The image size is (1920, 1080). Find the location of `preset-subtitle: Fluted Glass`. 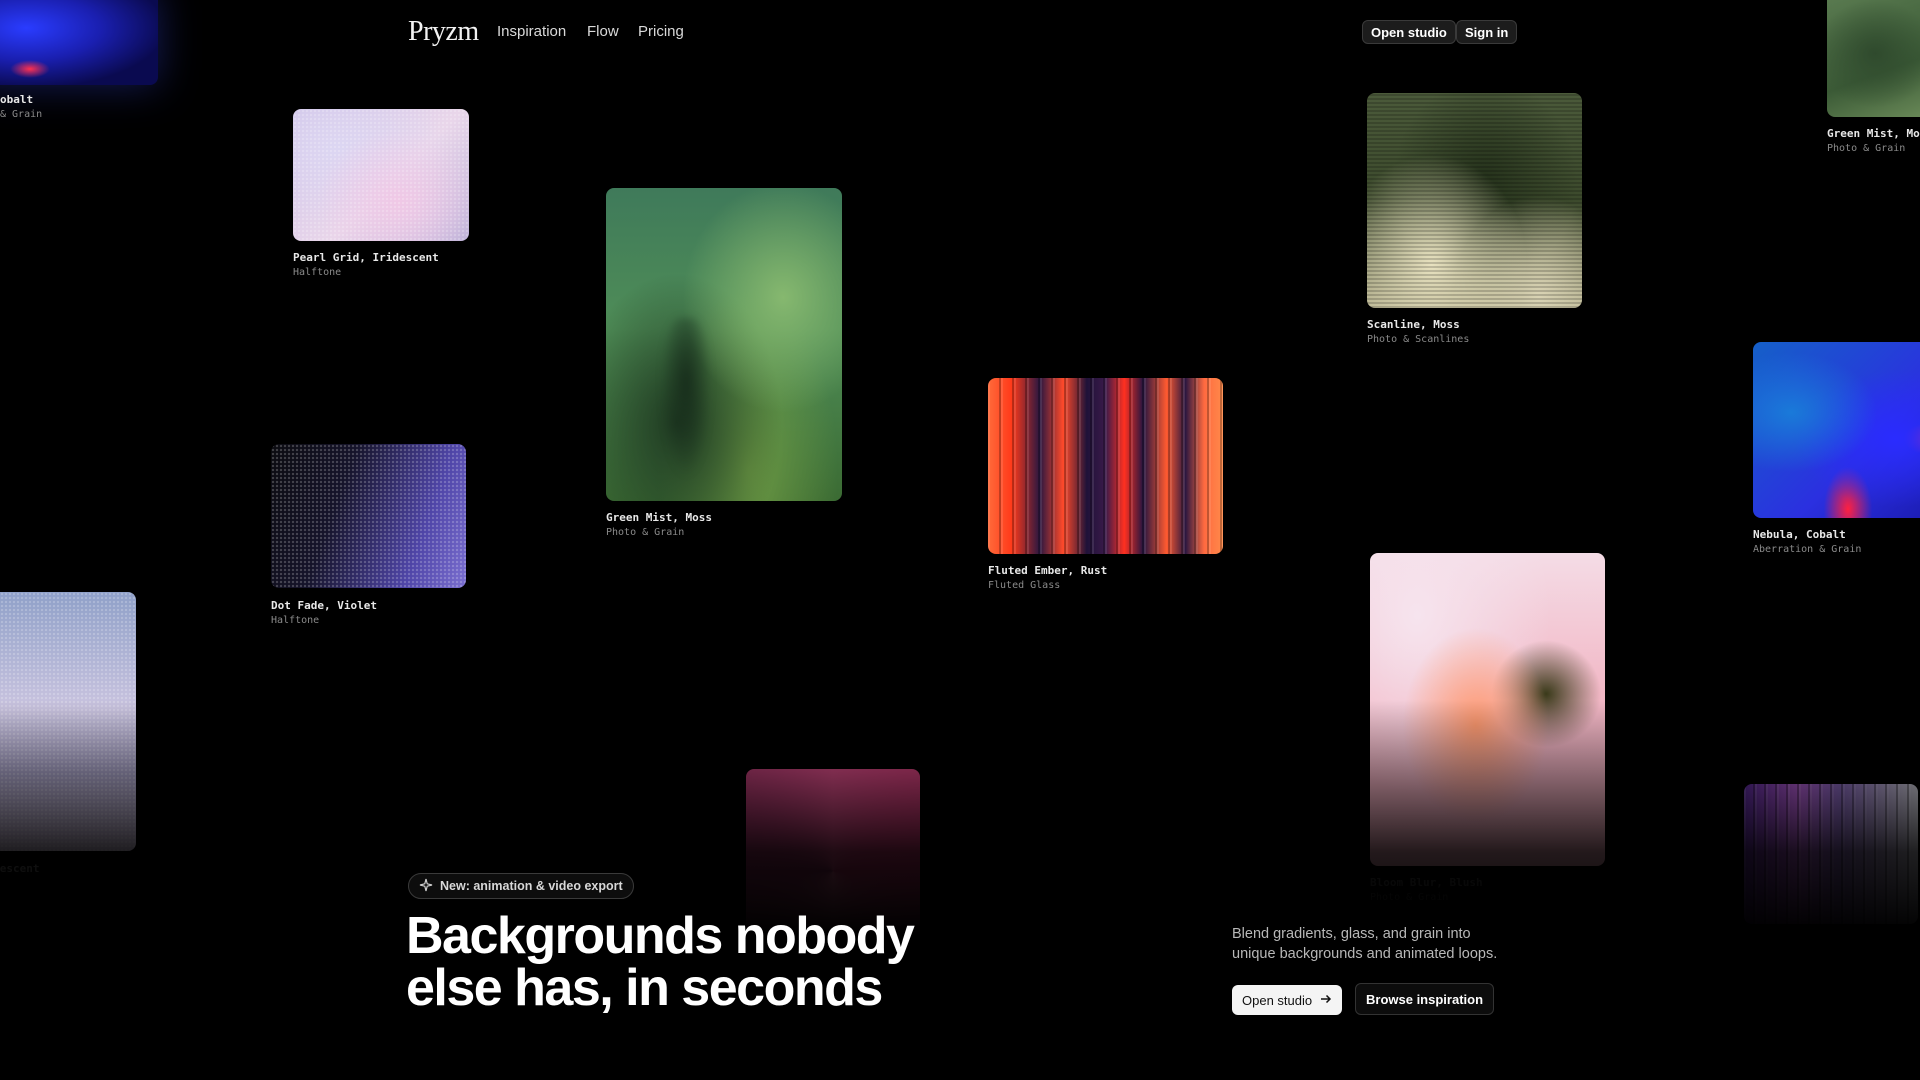

preset-subtitle: Fluted Glass is located at coordinates (1024, 585).